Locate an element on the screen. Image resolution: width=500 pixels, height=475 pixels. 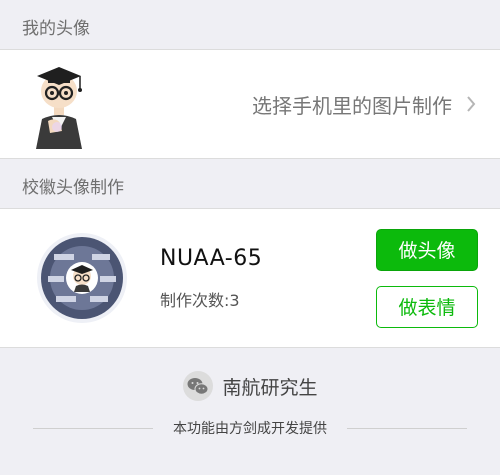
my-avatar-header: 我的头像 is located at coordinates (56, 29).